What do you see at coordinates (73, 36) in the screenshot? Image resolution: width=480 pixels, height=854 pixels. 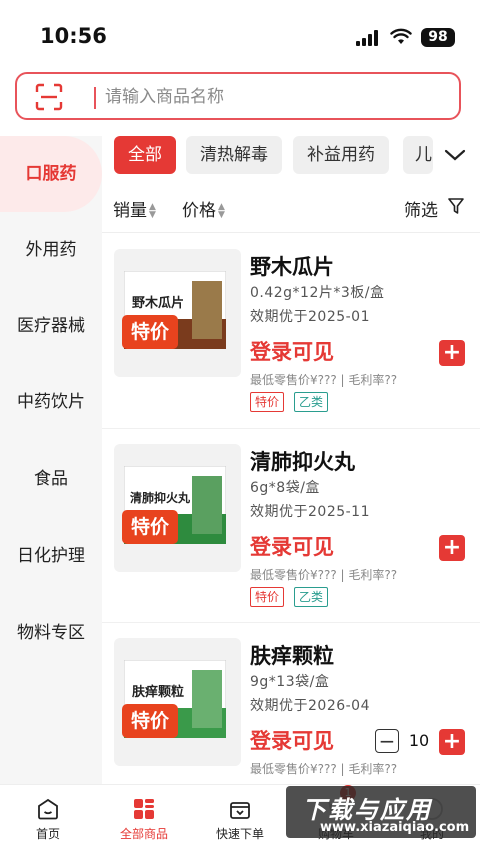 I see `status-time: 10:56` at bounding box center [73, 36].